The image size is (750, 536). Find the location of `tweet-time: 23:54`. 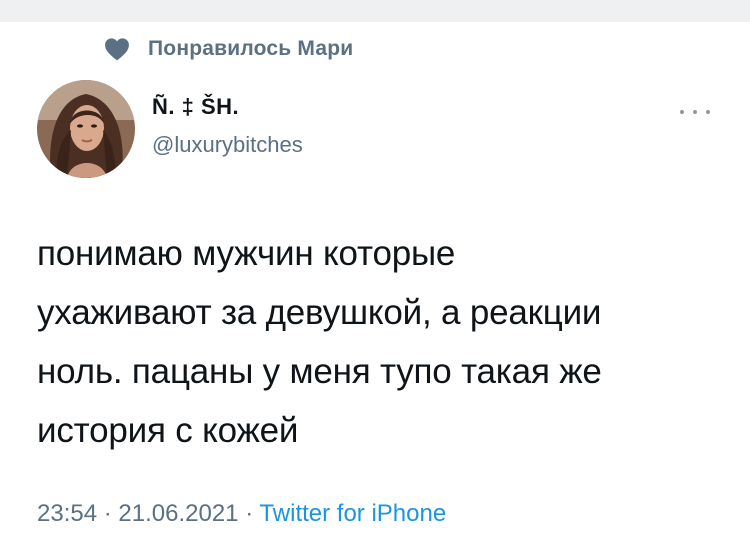

tweet-time: 23:54 is located at coordinates (67, 513).